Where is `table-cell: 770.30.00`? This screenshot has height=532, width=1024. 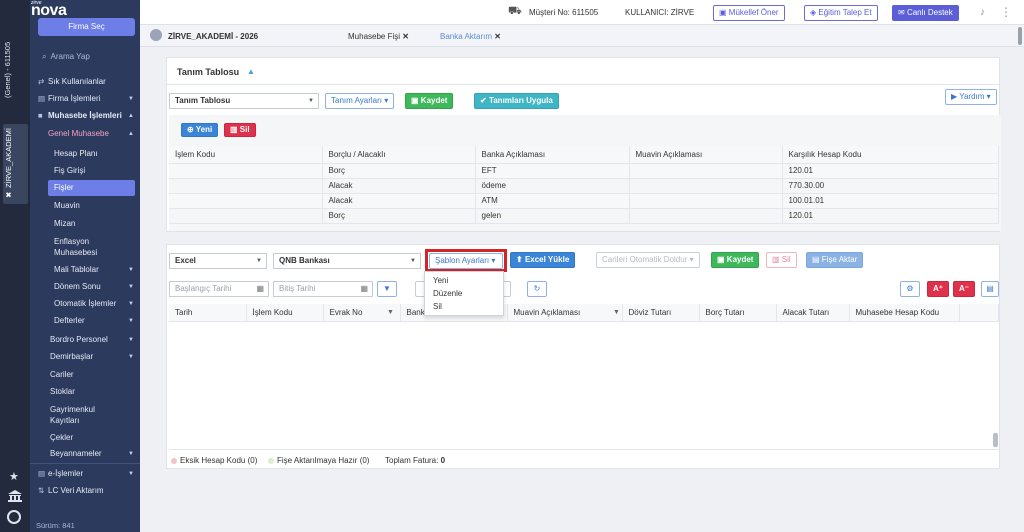 table-cell: 770.30.00 is located at coordinates (890, 186).